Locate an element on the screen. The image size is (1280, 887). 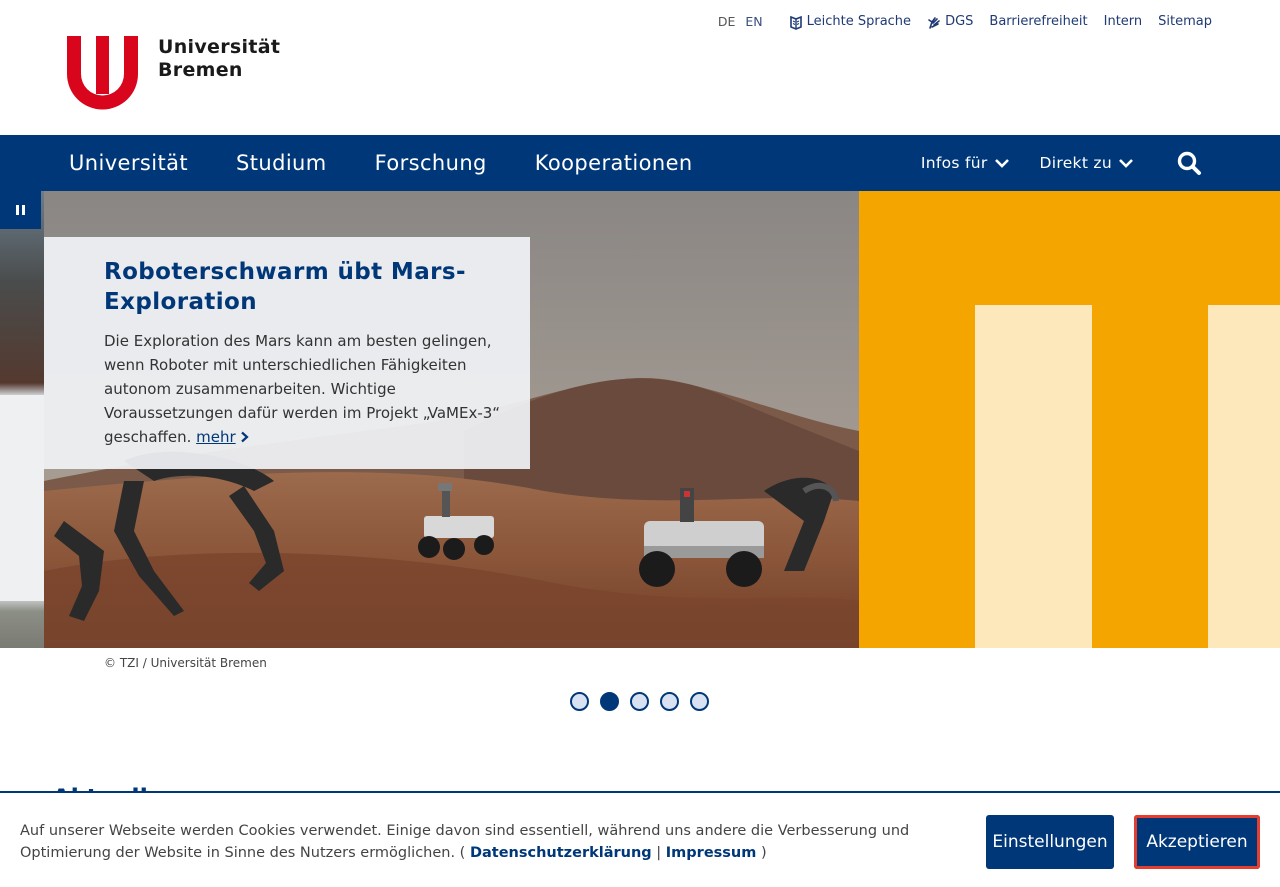
language-de: DE is located at coordinates (727, 21).